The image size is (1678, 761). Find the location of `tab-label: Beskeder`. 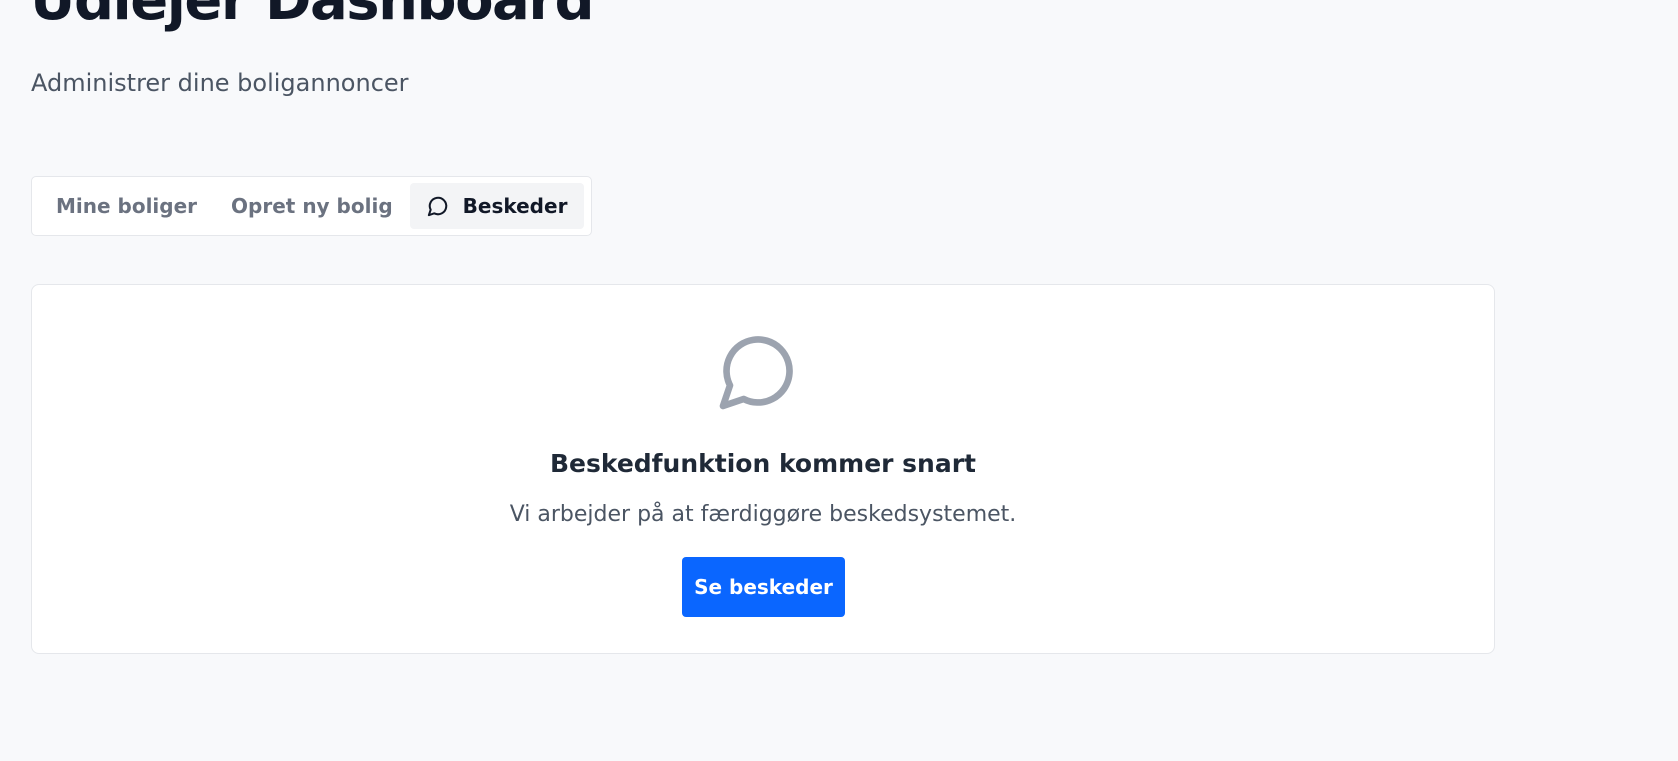

tab-label: Beskeder is located at coordinates (515, 206).